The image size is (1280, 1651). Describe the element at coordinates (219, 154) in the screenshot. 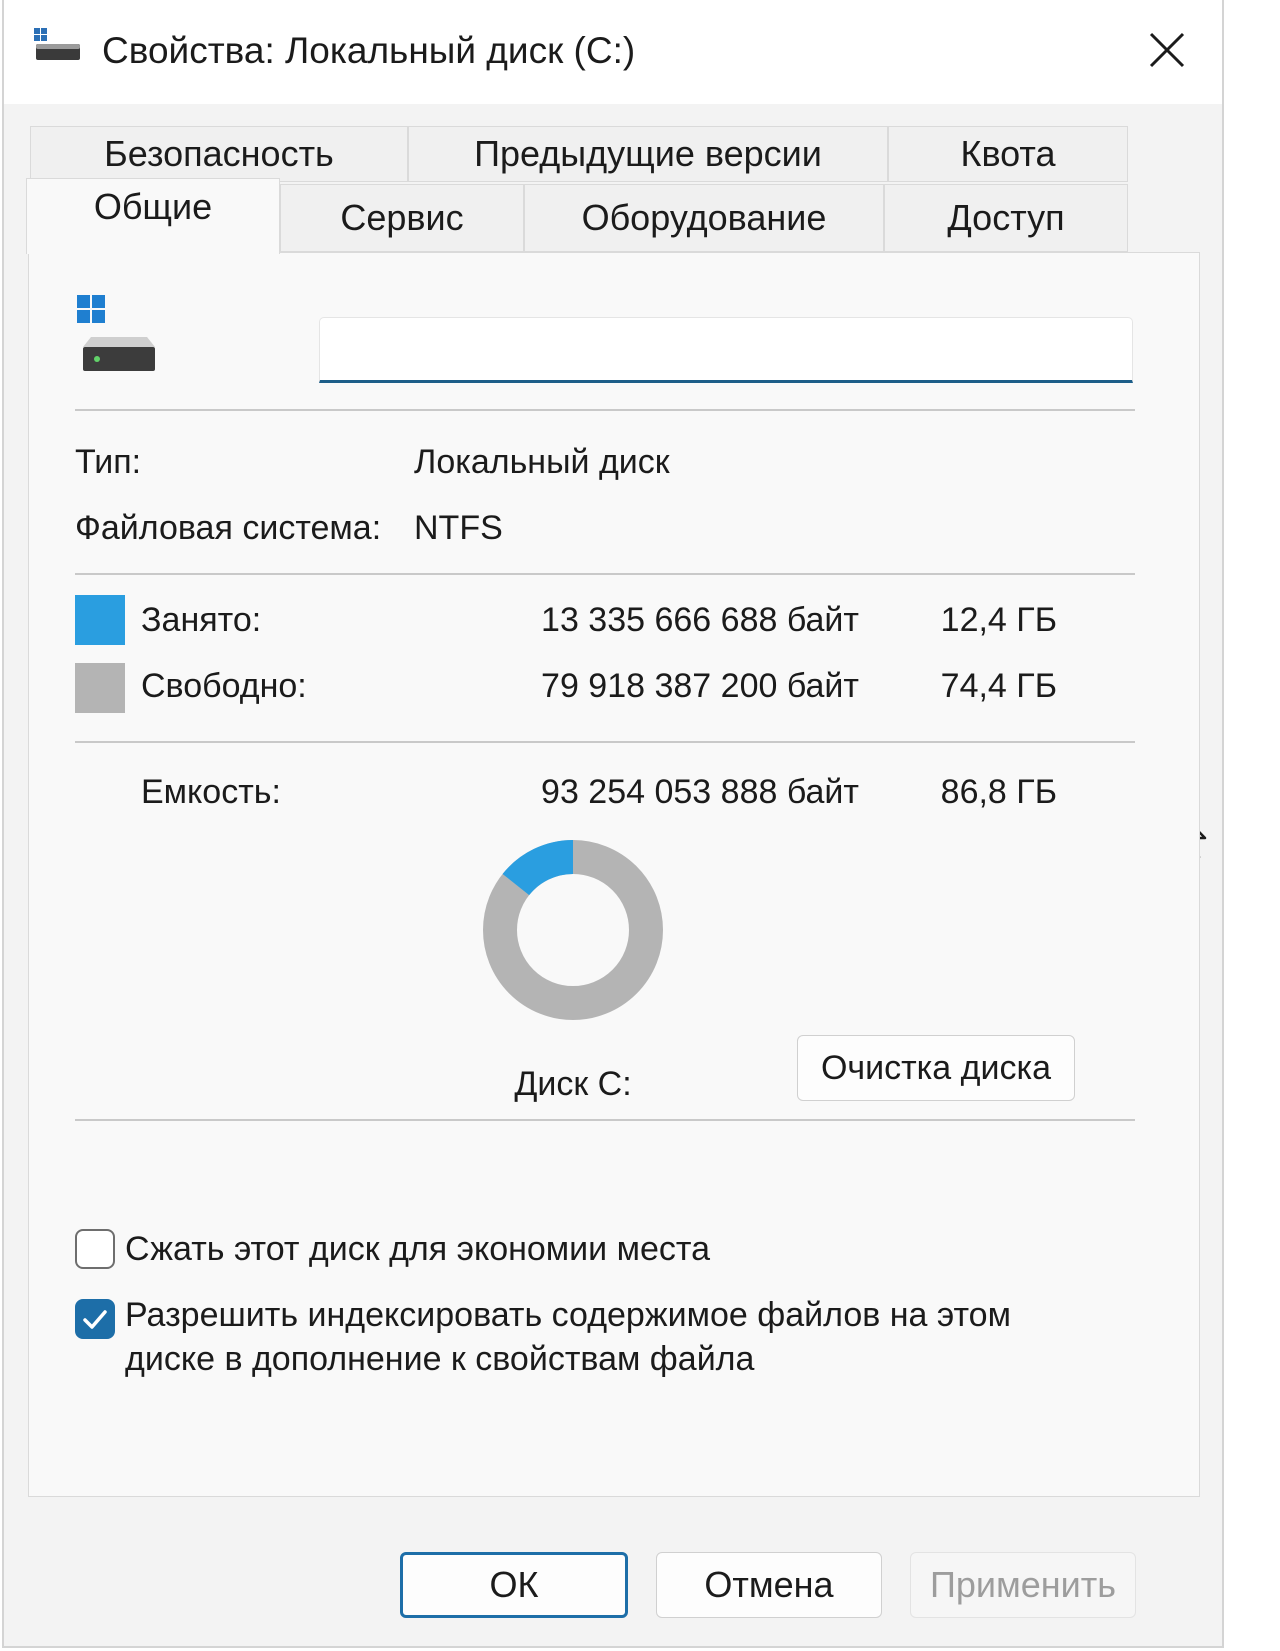

I see `tab-security: Безопасность` at that location.